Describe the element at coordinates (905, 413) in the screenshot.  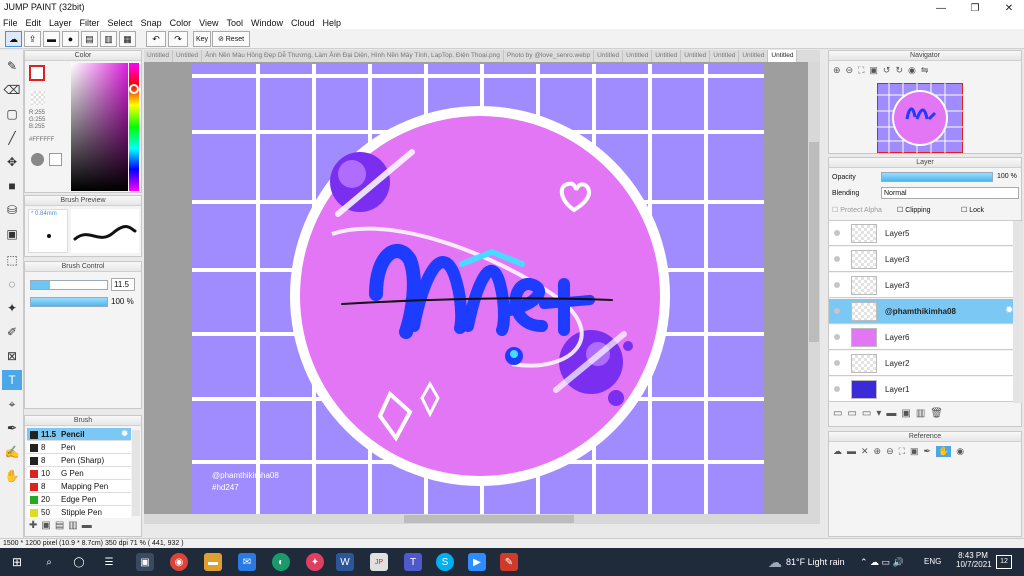
I see `duplicate-layer-icon: ▣` at that location.